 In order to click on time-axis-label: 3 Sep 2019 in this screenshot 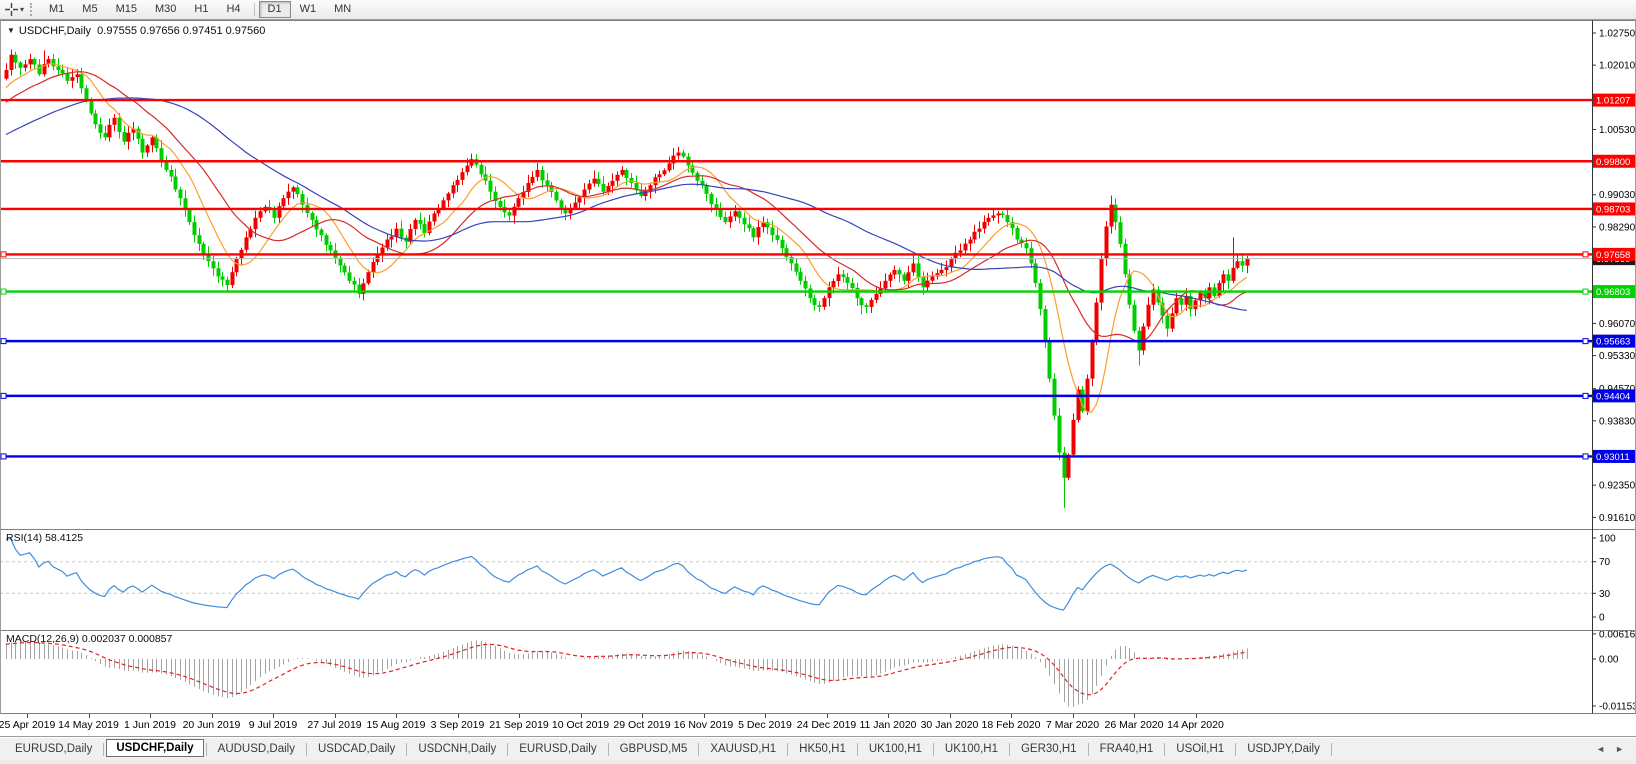, I will do `click(457, 725)`.